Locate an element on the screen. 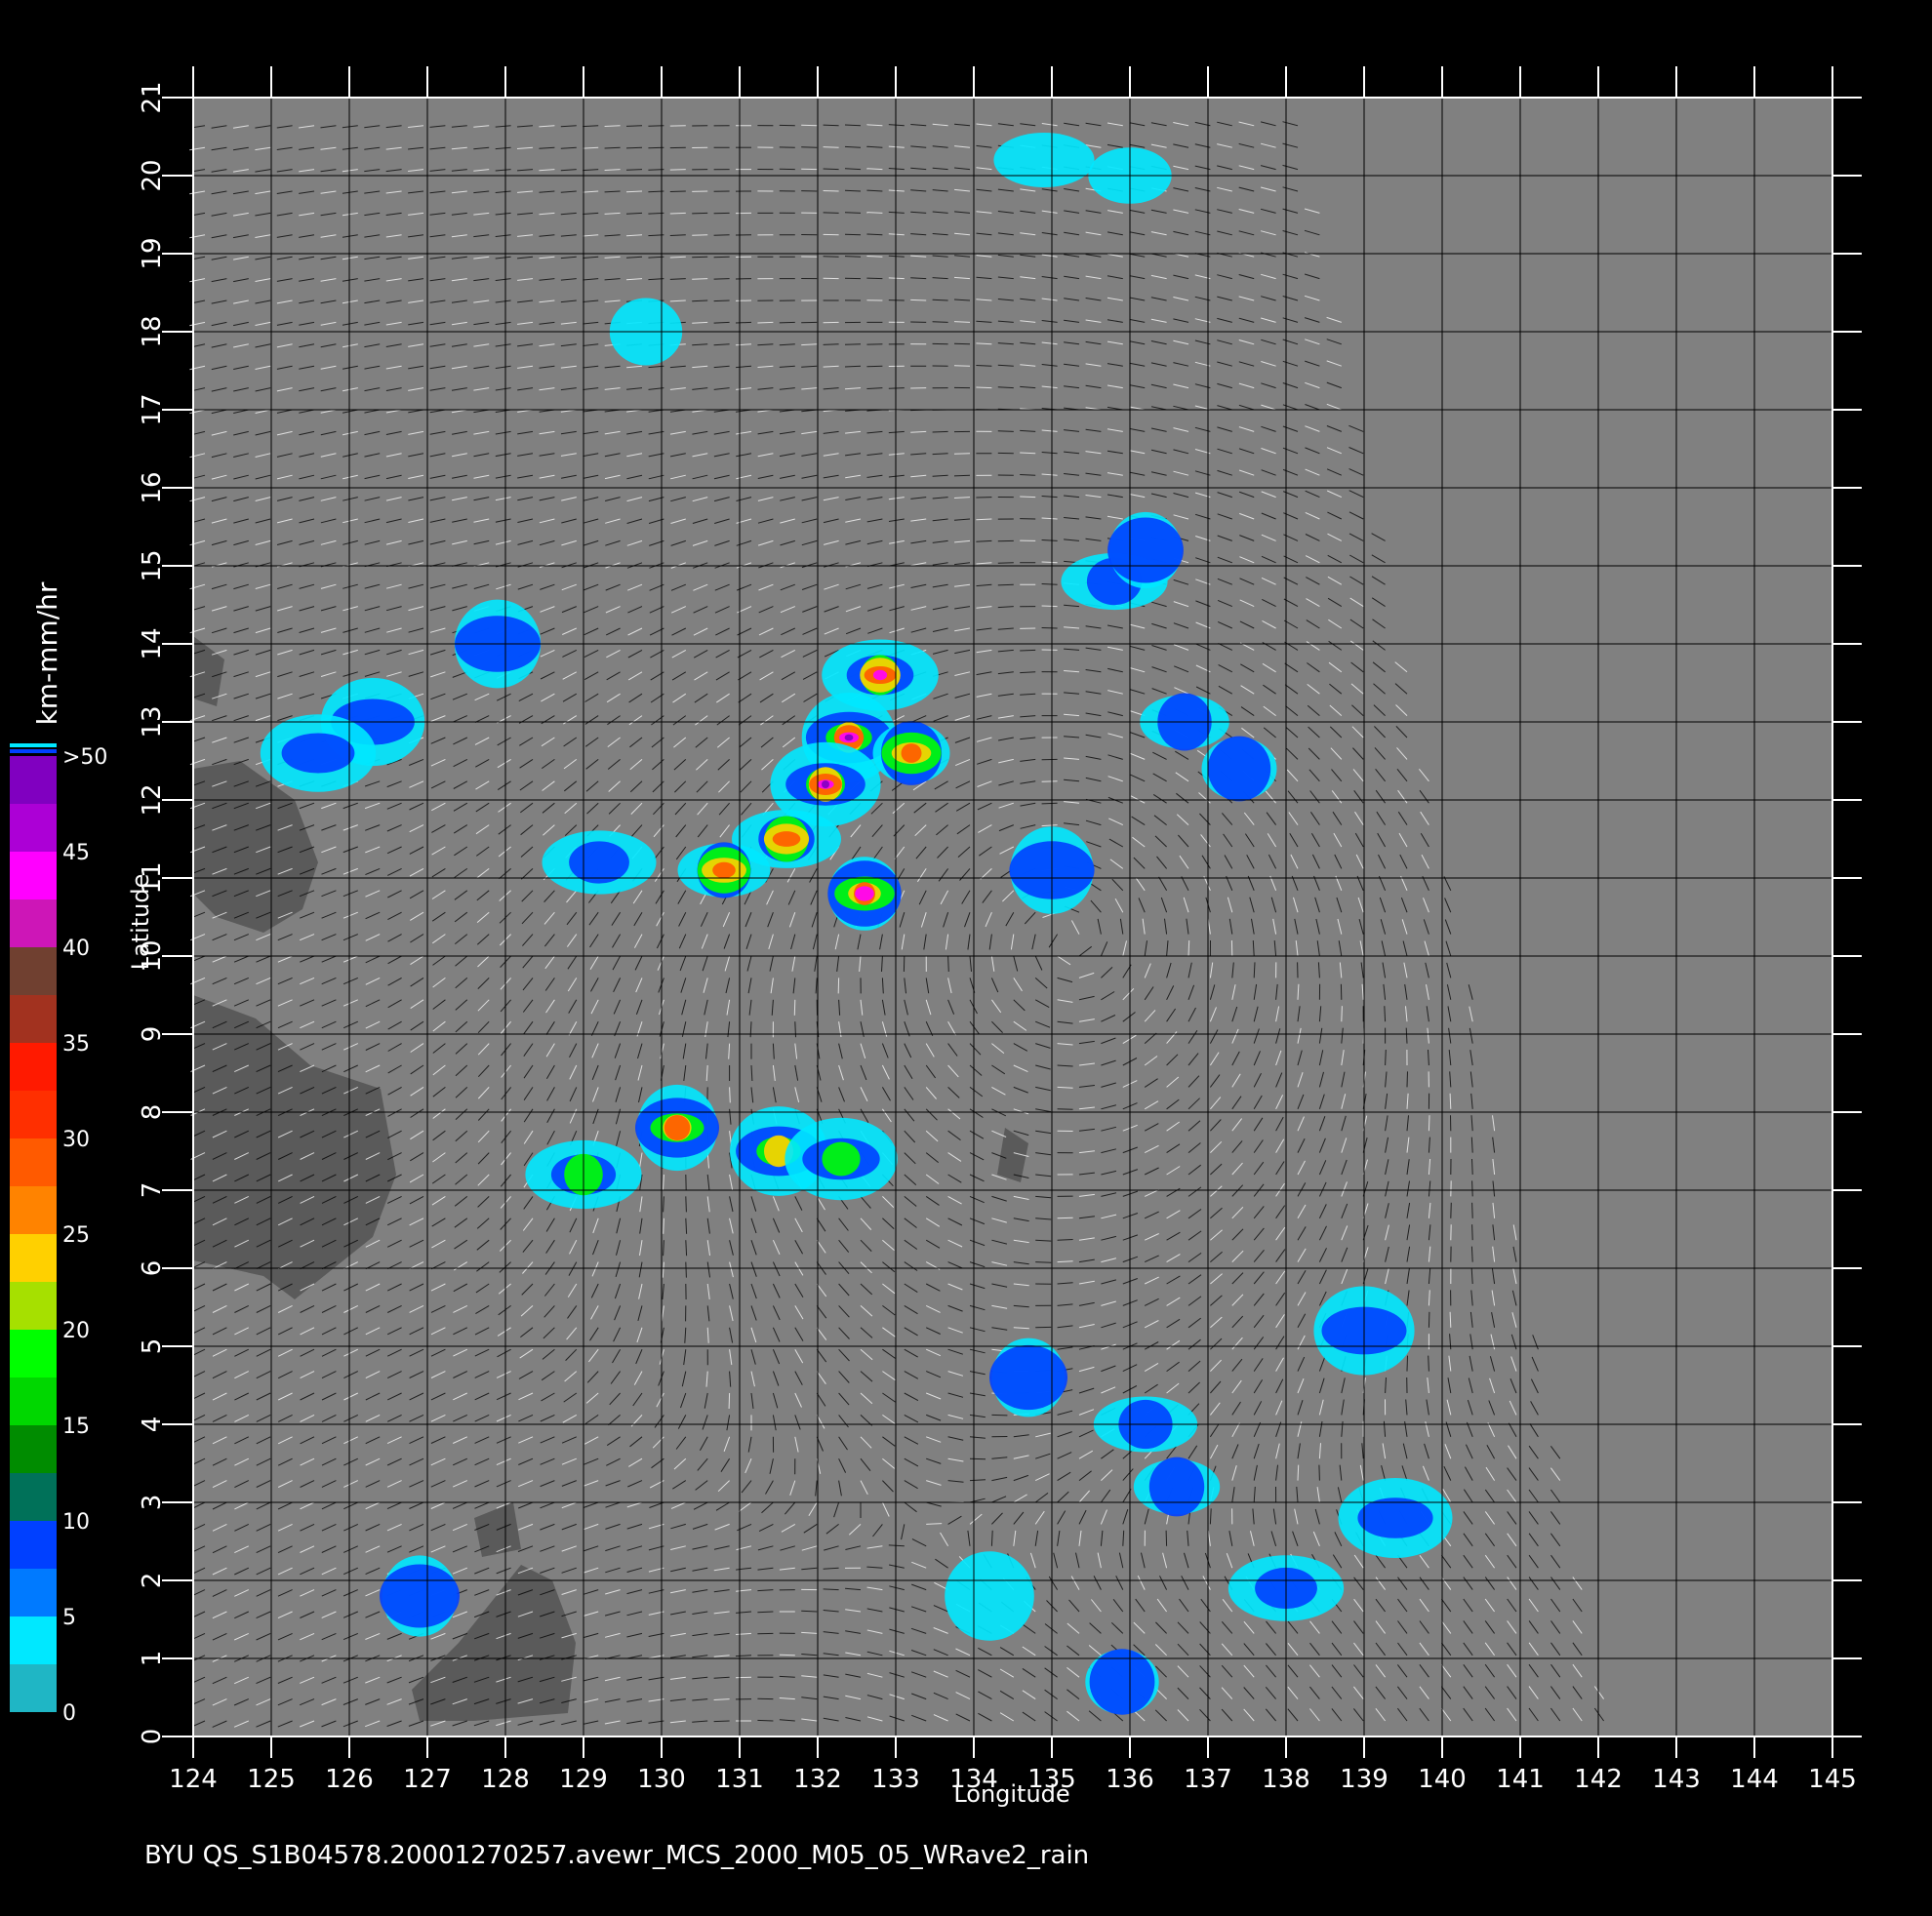  legend-label: 0 is located at coordinates (69, 1713).